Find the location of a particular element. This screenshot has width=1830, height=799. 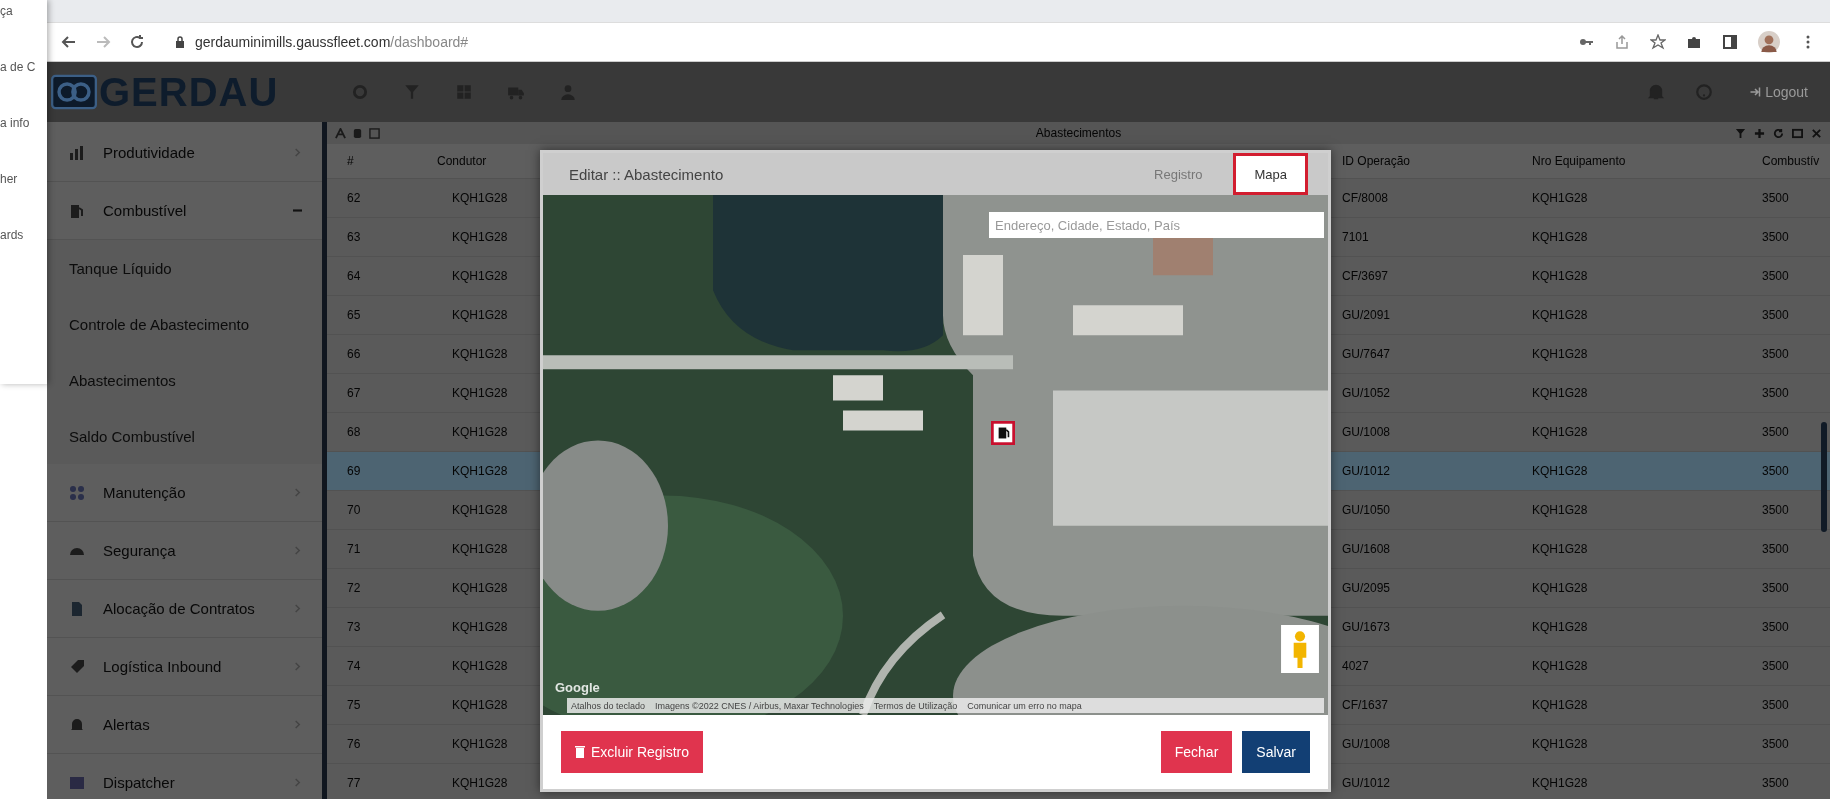

close-icon is located at coordinates (1816, 133).